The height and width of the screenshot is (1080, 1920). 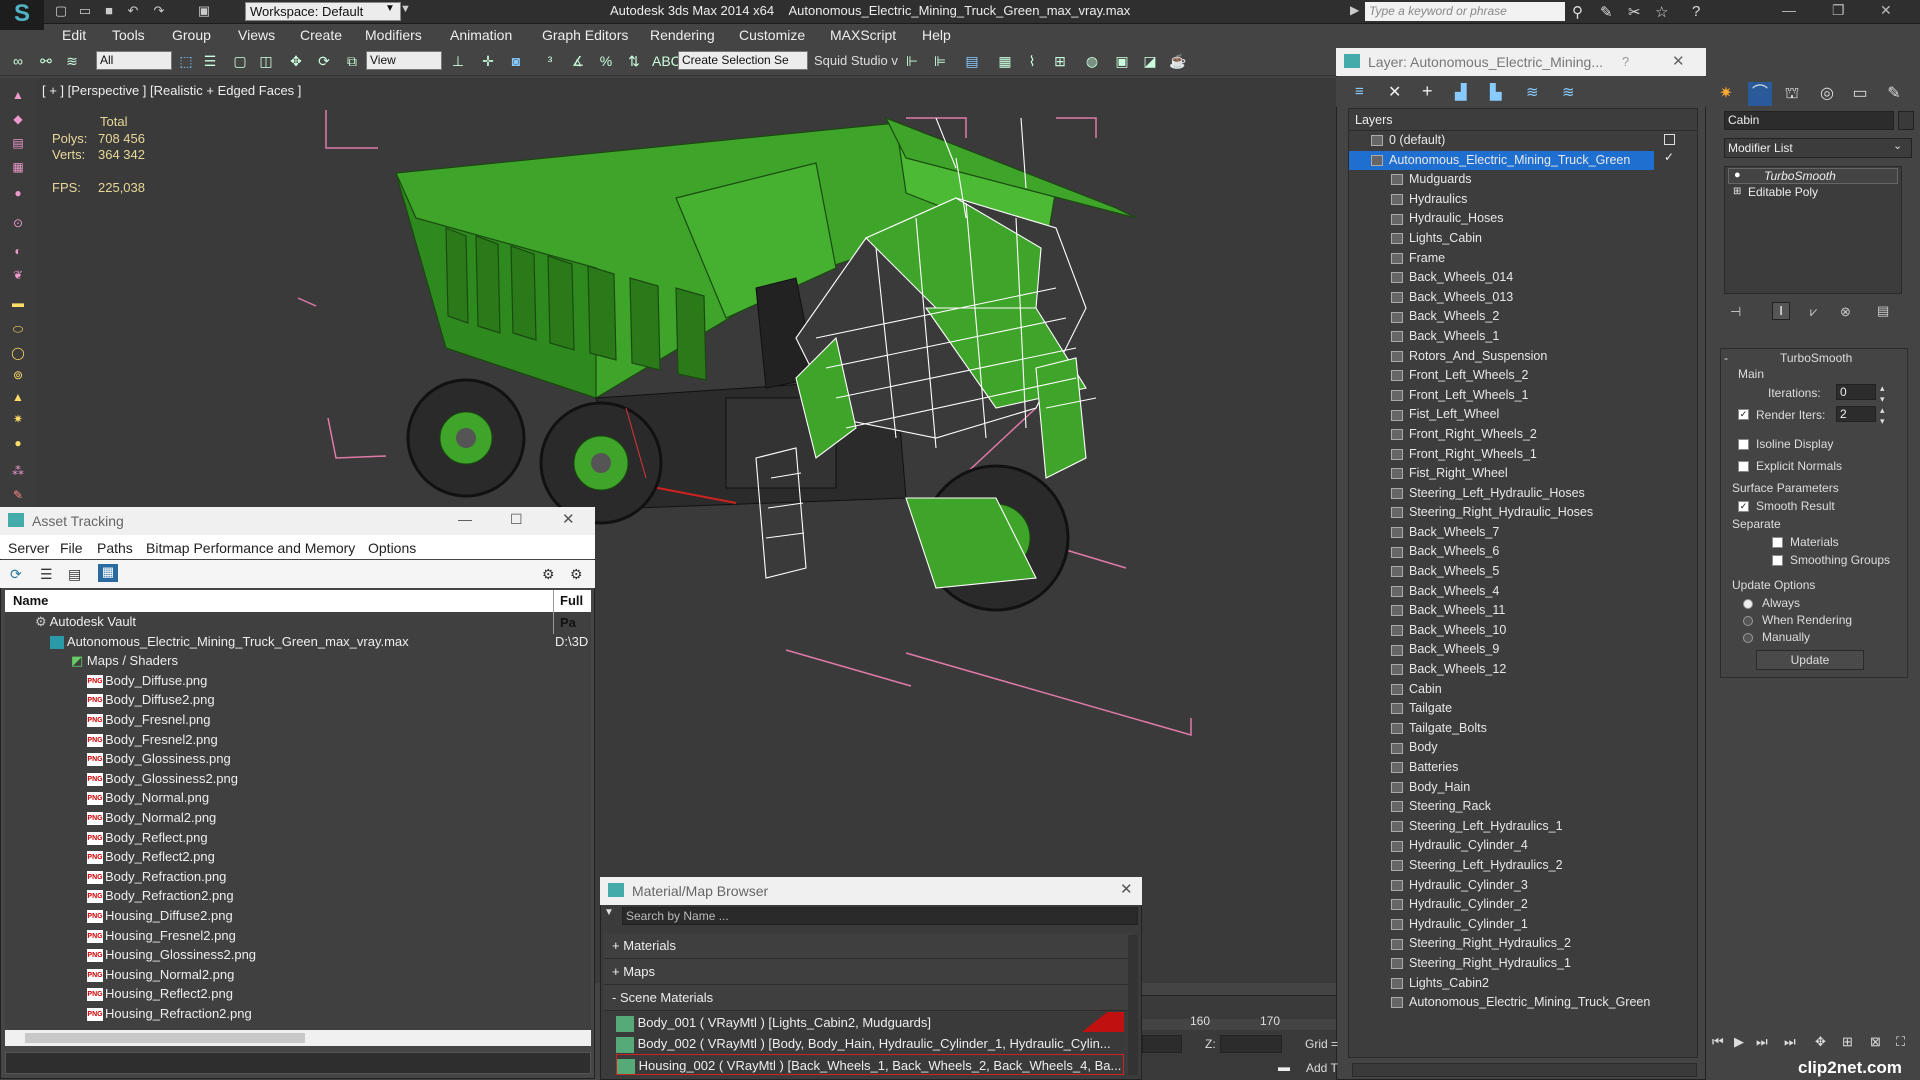 I want to click on smooth-result-checkbox: ✓, so click(x=1746, y=506).